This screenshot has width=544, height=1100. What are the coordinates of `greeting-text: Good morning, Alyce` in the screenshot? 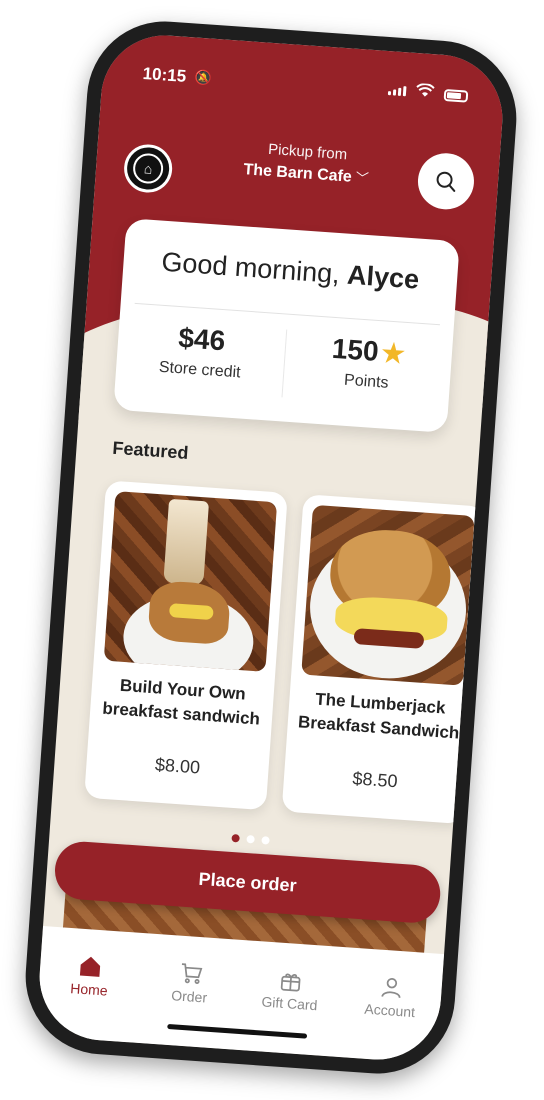 It's located at (290, 271).